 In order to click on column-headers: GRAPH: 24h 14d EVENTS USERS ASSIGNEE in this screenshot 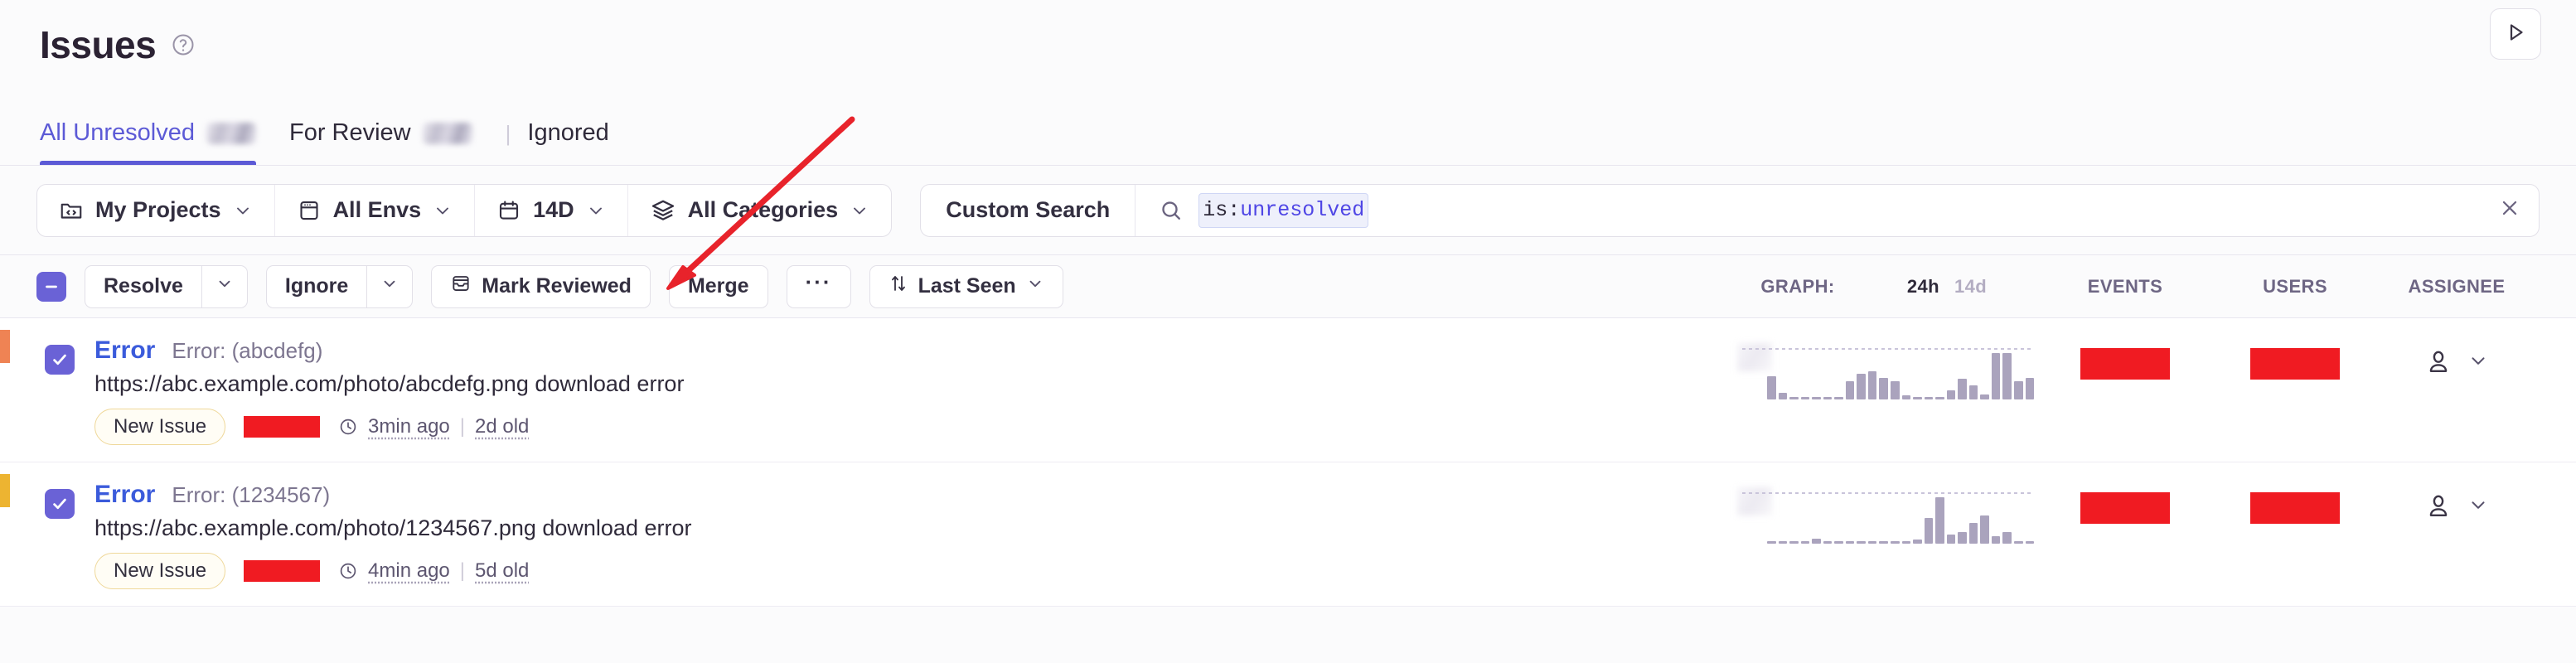, I will do `click(2138, 286)`.